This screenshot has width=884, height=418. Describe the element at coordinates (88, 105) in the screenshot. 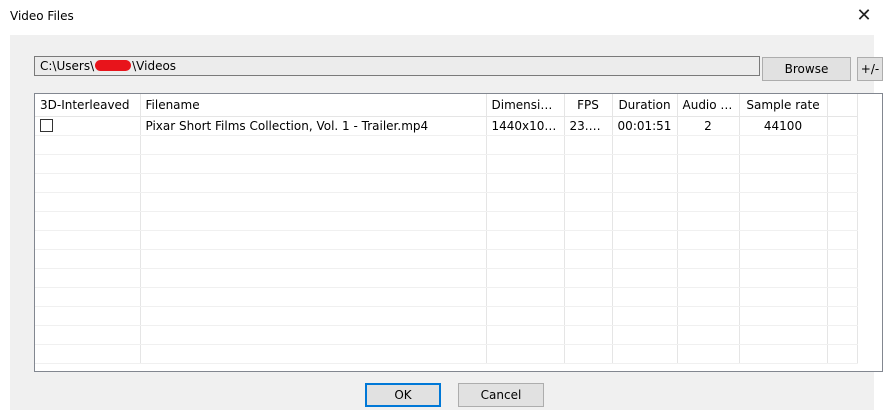

I see `column-header-3d-interleaved: 3D-Interleaved` at that location.